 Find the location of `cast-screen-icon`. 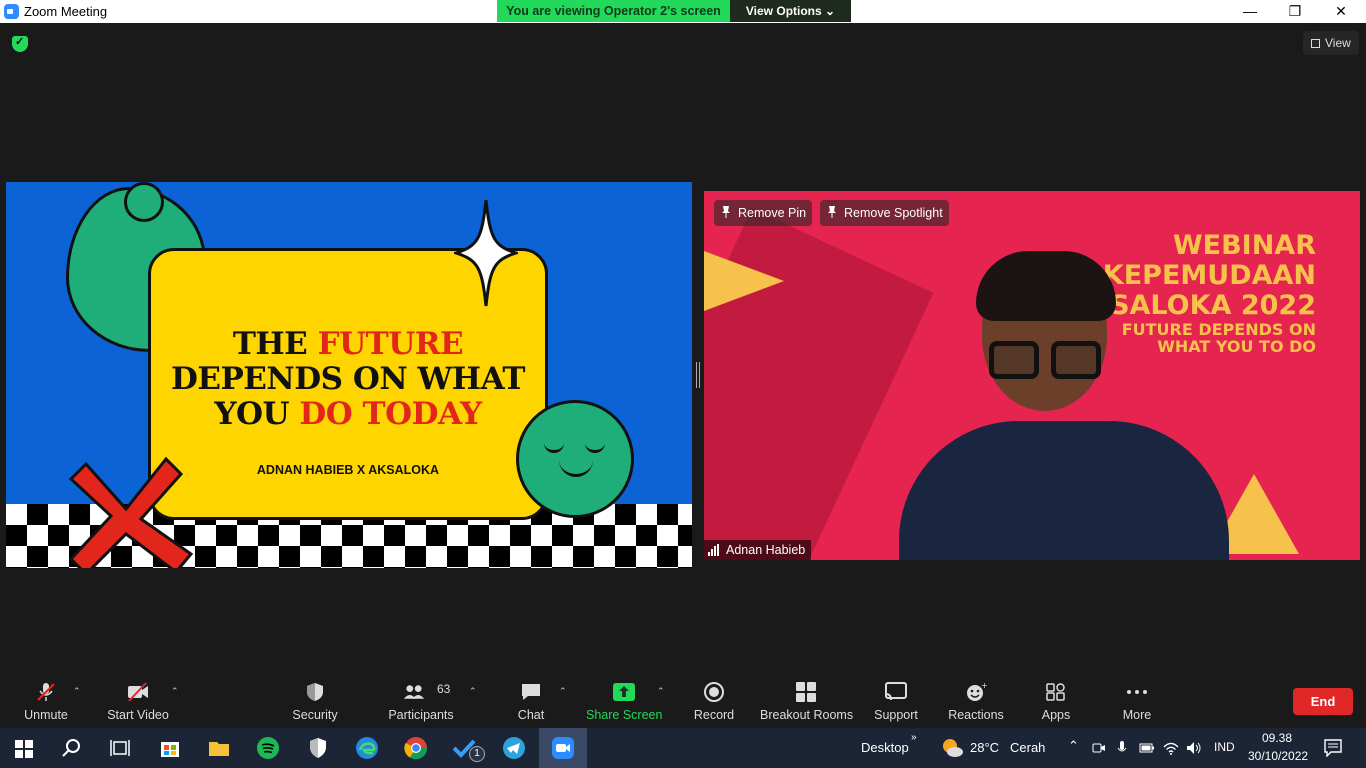

cast-screen-icon is located at coordinates (896, 691).